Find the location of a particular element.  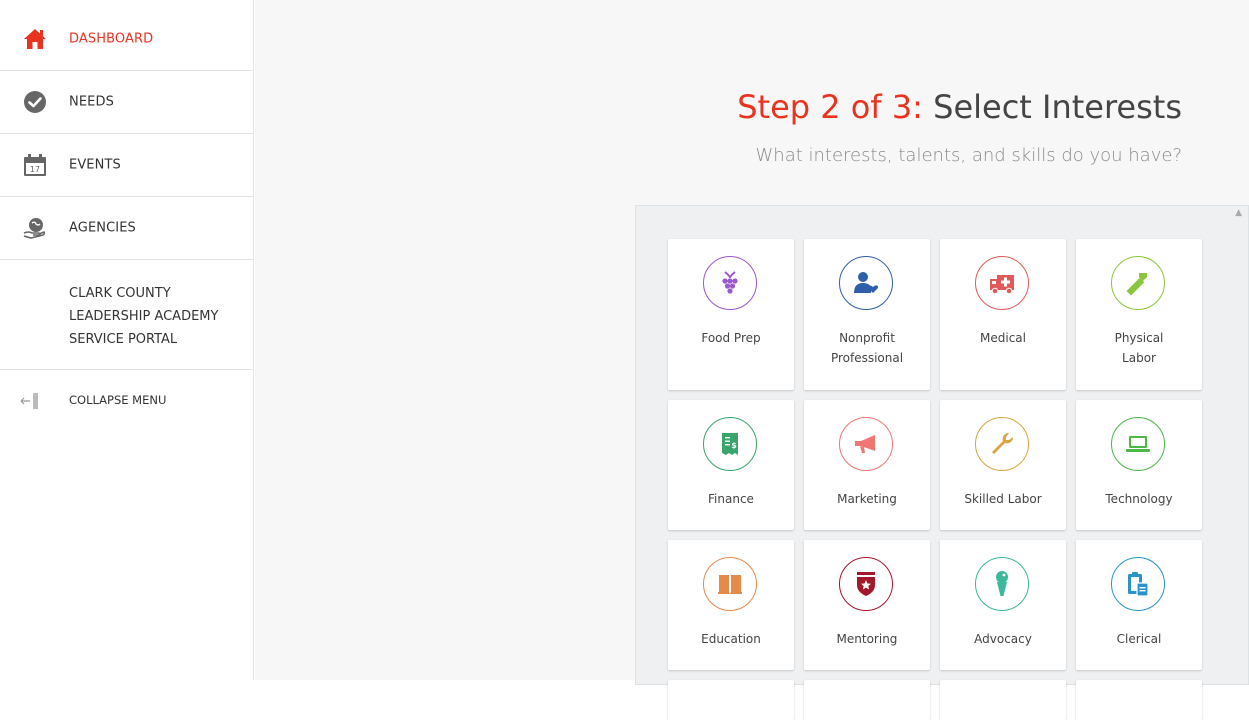

wrench-icon is located at coordinates (1002, 444).